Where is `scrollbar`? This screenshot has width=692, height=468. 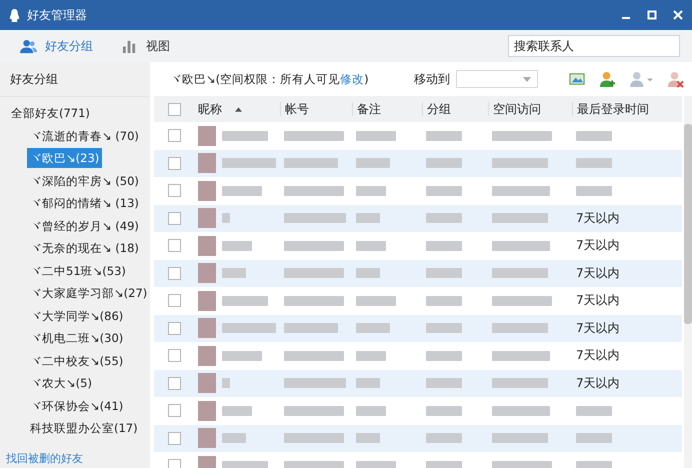
scrollbar is located at coordinates (688, 282).